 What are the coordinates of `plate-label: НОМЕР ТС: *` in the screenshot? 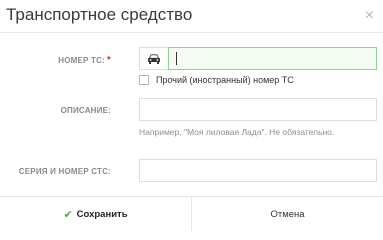 It's located at (84, 60).